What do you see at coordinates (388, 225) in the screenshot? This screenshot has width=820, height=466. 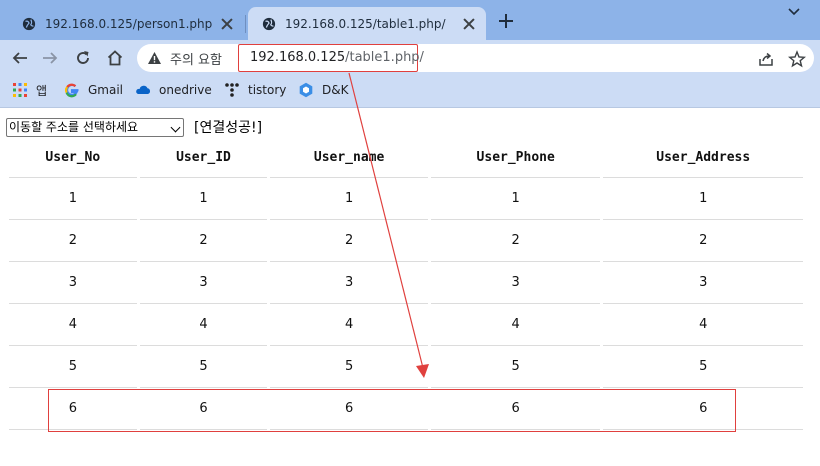 I see `annotation-arrow` at bounding box center [388, 225].